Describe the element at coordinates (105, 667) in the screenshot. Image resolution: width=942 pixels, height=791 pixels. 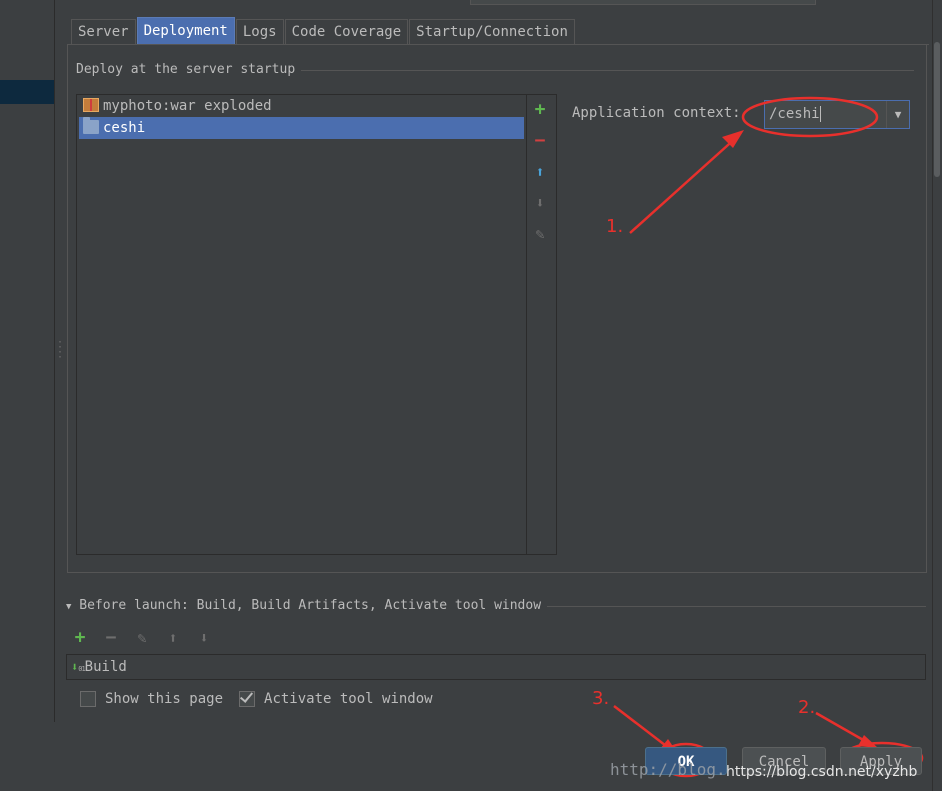
I see `list-item-label: Build` at that location.